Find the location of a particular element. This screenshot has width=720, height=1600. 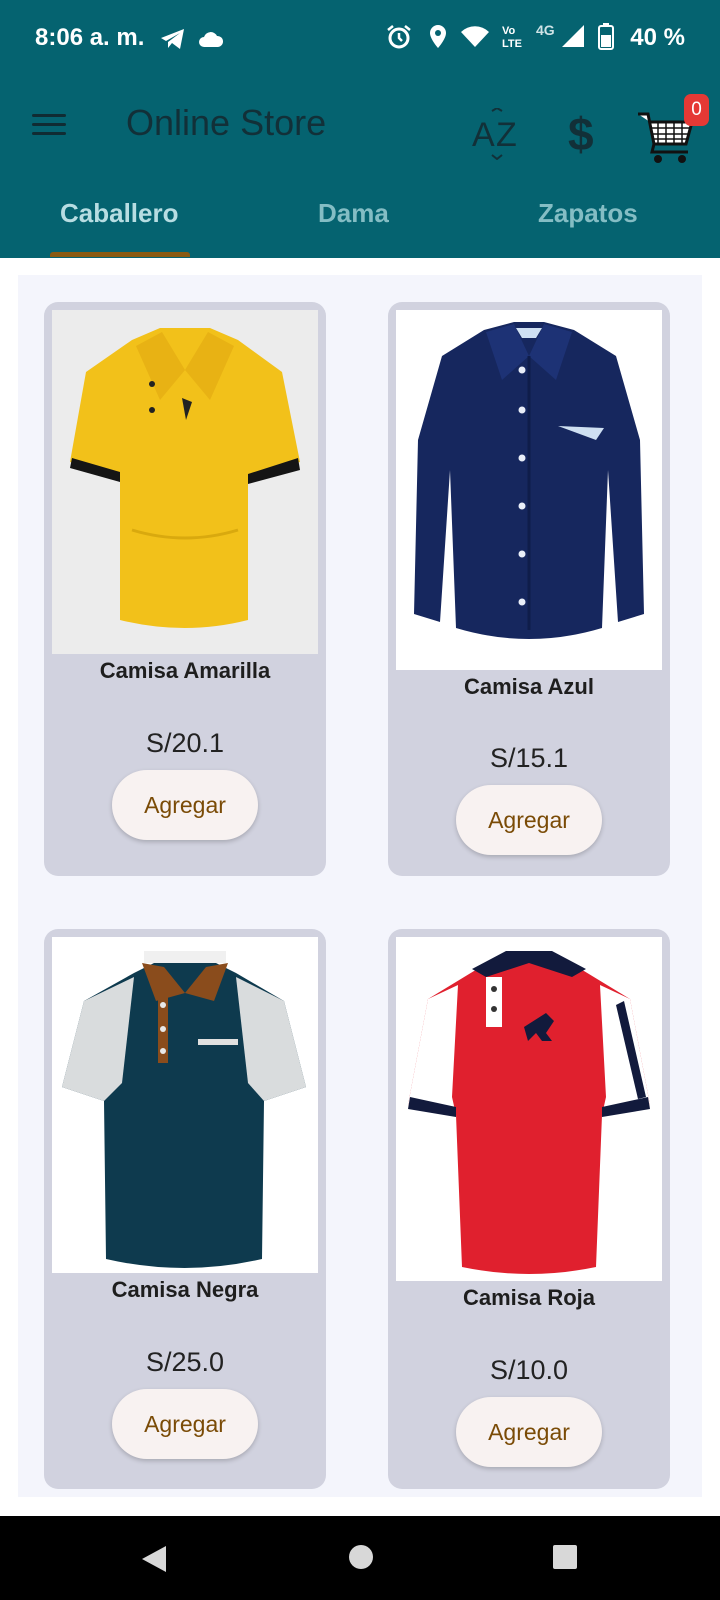

sort-az-icon: A Z is located at coordinates (498, 134).